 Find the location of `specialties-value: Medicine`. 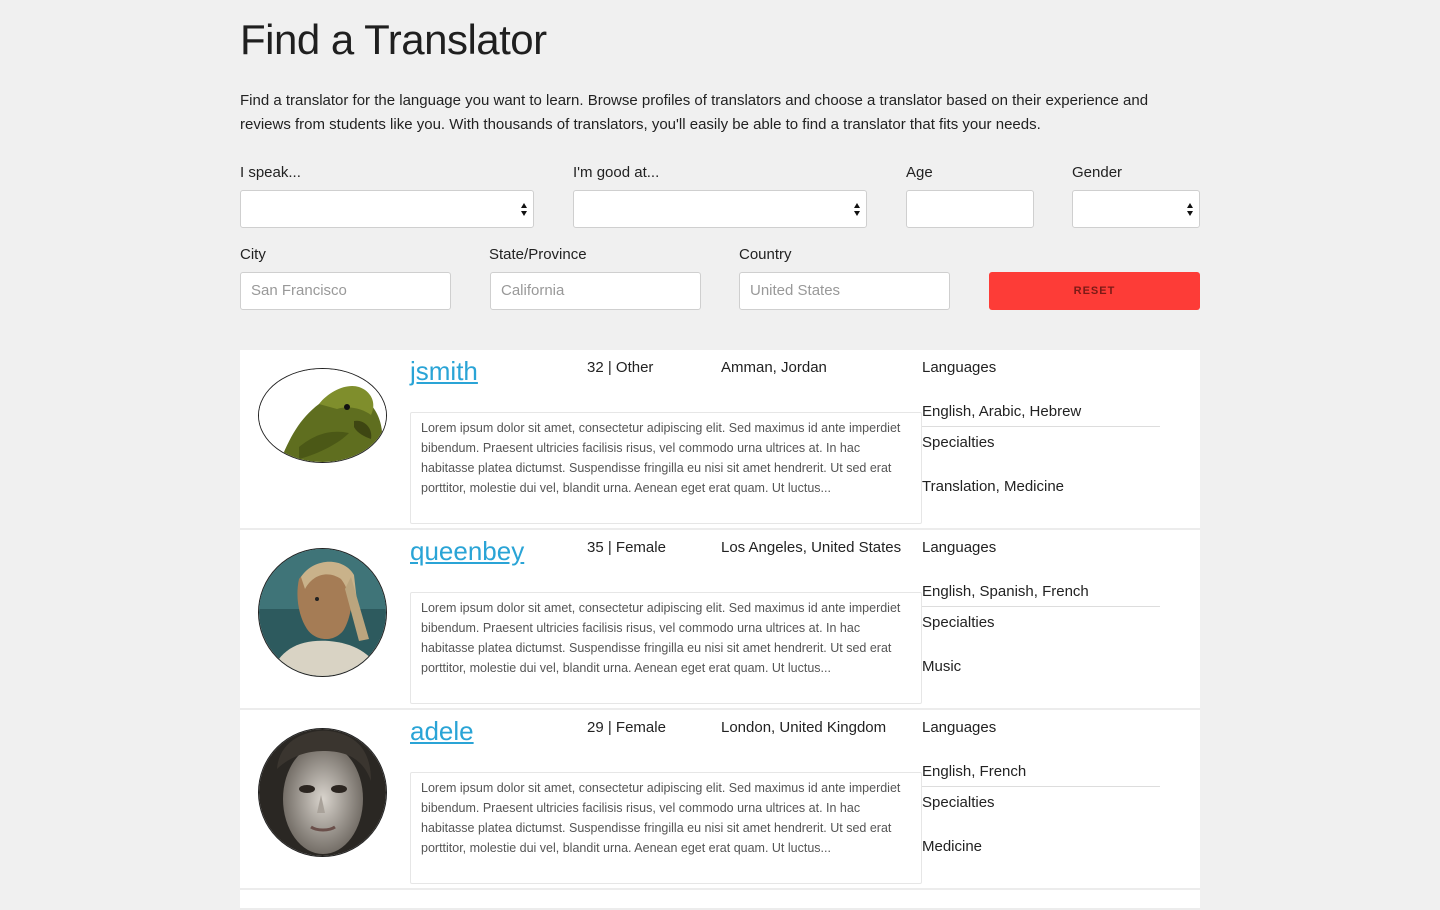

specialties-value: Medicine is located at coordinates (952, 846).